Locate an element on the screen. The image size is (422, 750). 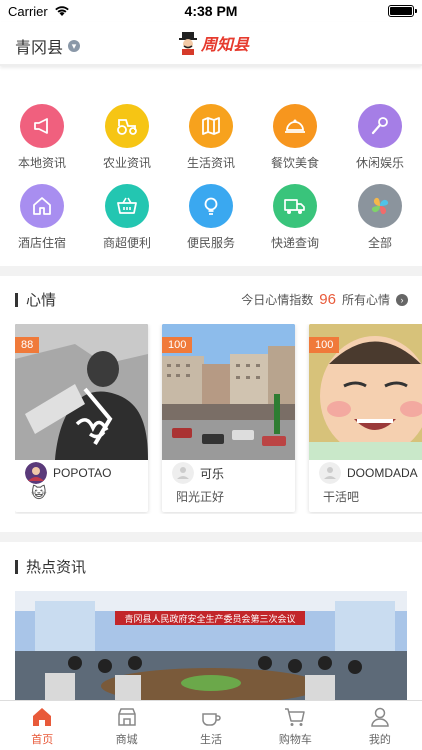
tab-label: 商城 is located at coordinates (126, 740).